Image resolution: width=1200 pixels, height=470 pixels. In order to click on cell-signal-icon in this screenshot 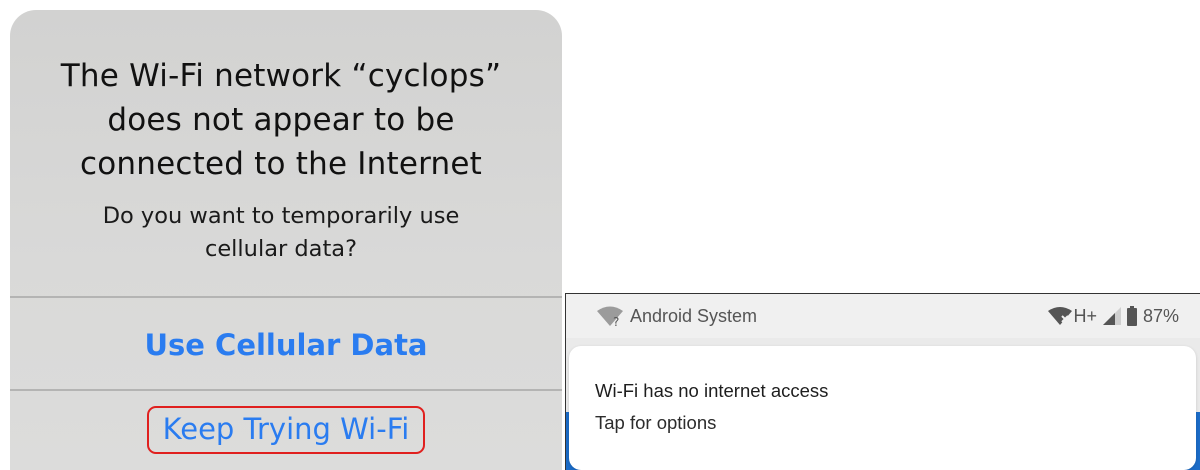, I will do `click(1111, 316)`.